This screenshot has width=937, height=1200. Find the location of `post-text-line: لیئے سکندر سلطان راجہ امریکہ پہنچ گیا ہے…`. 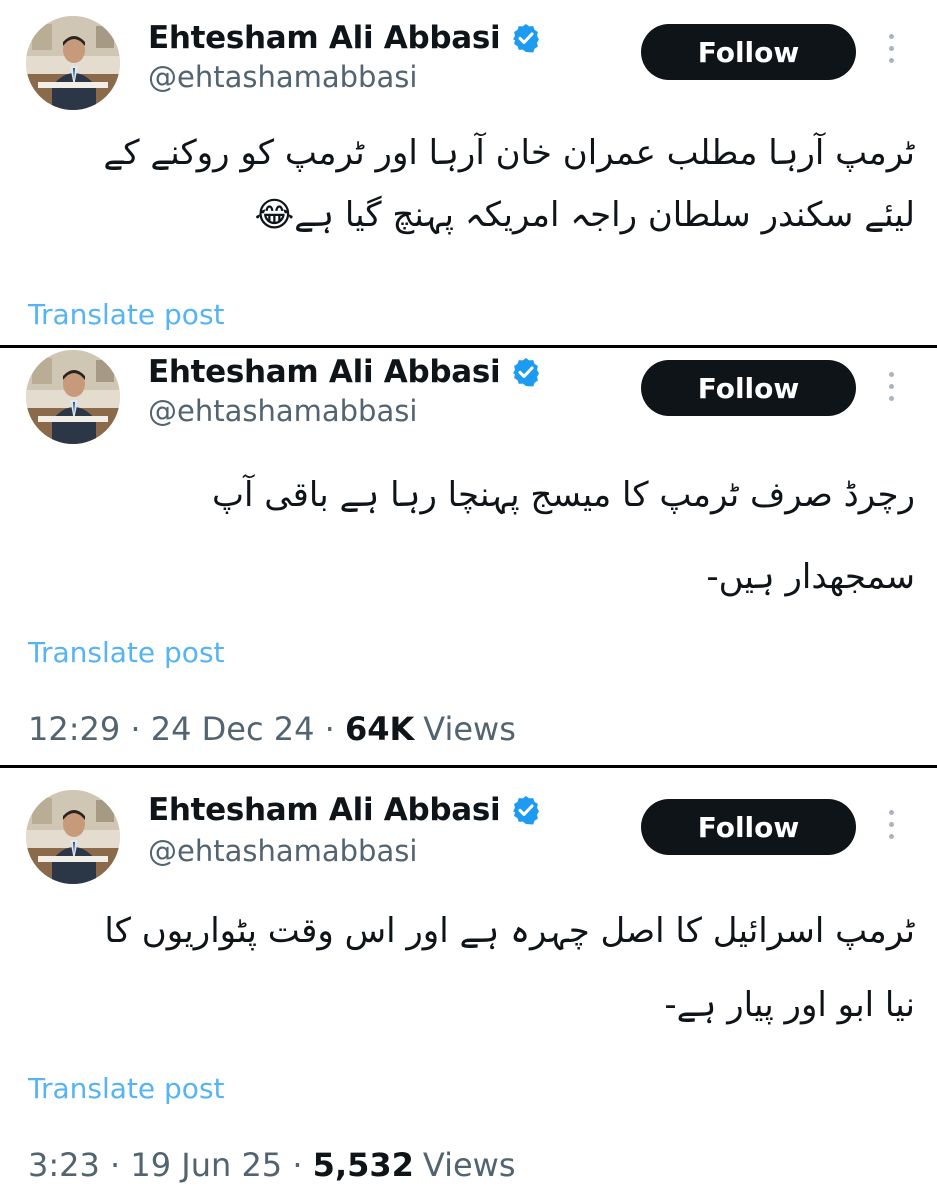

post-text-line: لیئے سکندر سلطان راجہ امریکہ پہنچ گیا ہے… is located at coordinates (584, 215).